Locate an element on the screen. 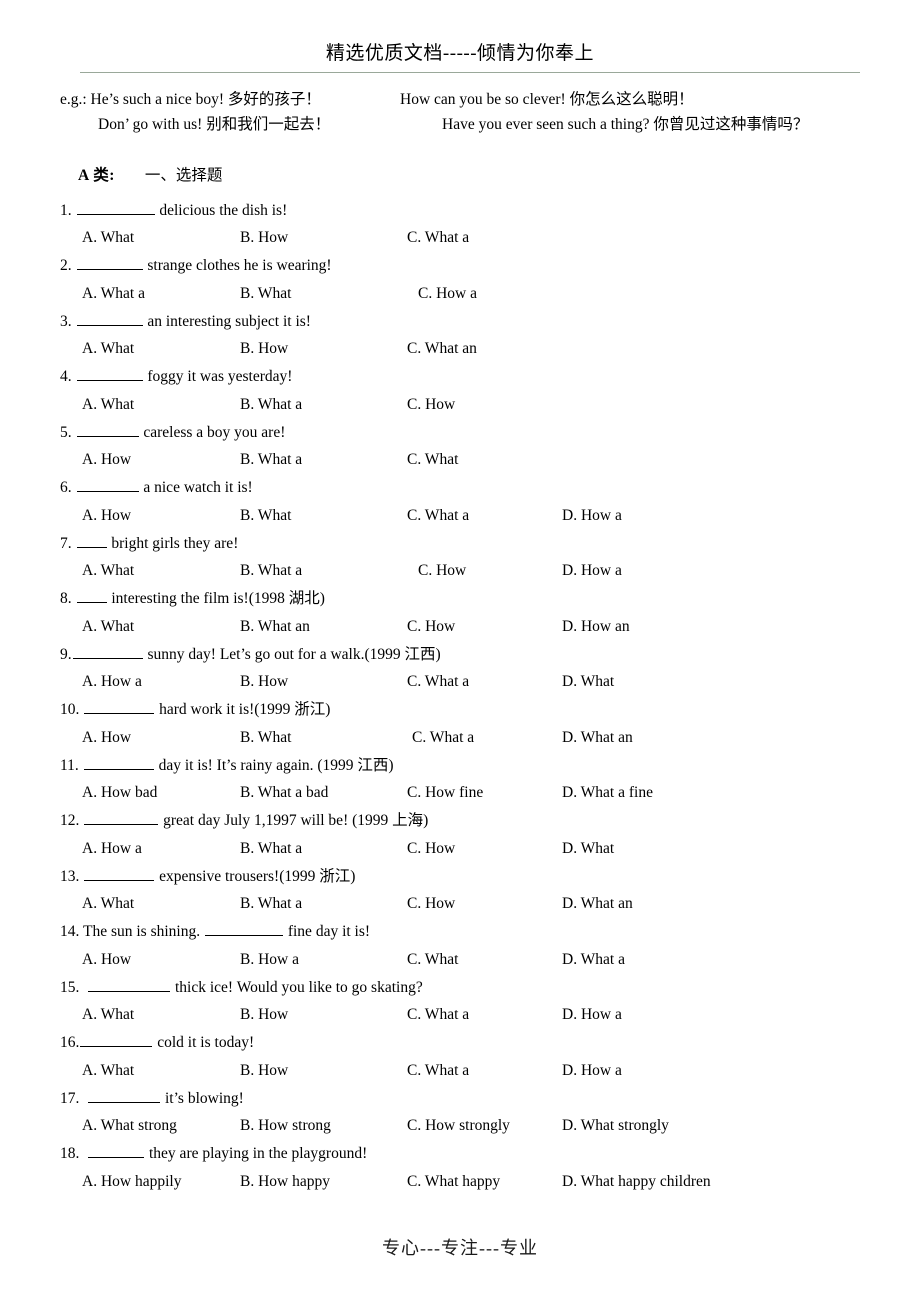 Image resolution: width=920 pixels, height=1302 pixels. option-d: D. How an is located at coordinates (596, 627).